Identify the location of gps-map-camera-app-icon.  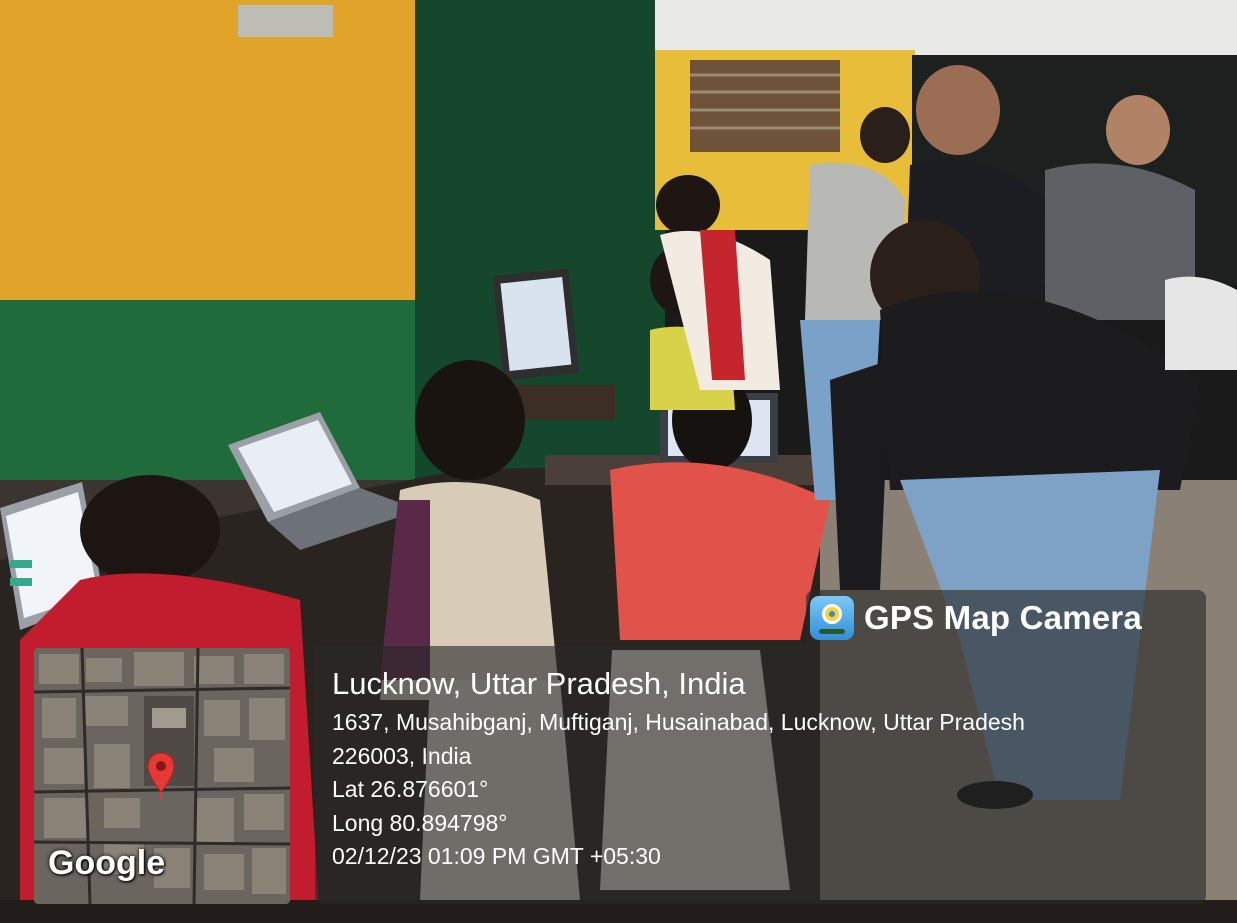
(832, 618).